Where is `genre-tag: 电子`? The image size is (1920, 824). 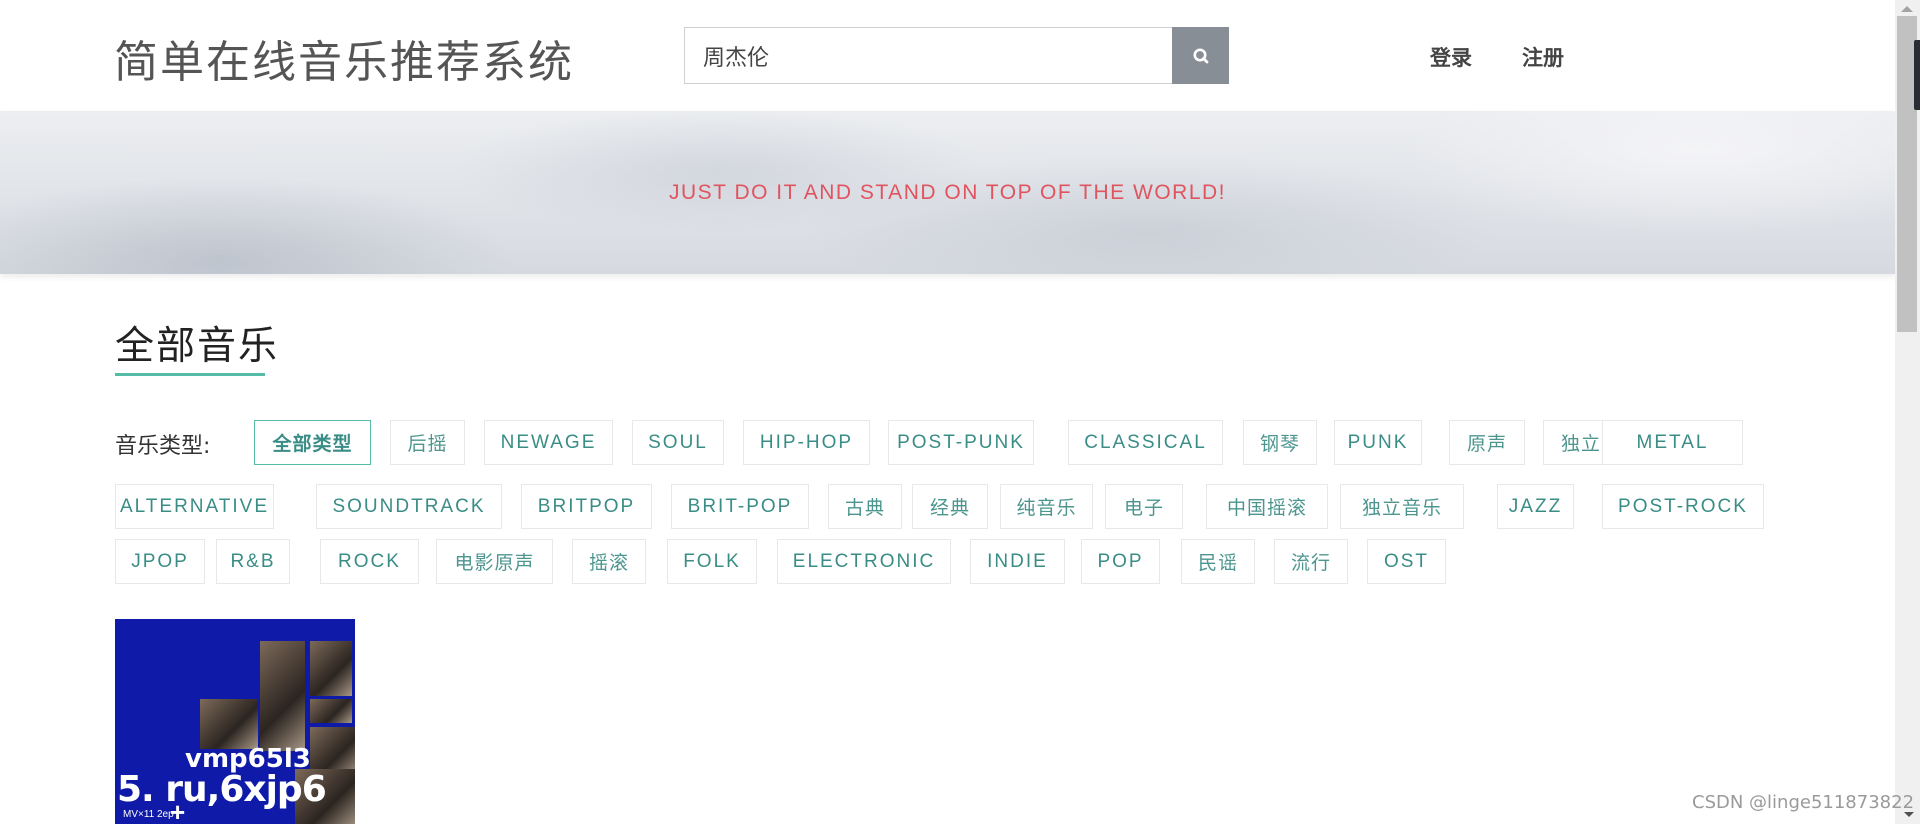 genre-tag: 电子 is located at coordinates (1144, 506).